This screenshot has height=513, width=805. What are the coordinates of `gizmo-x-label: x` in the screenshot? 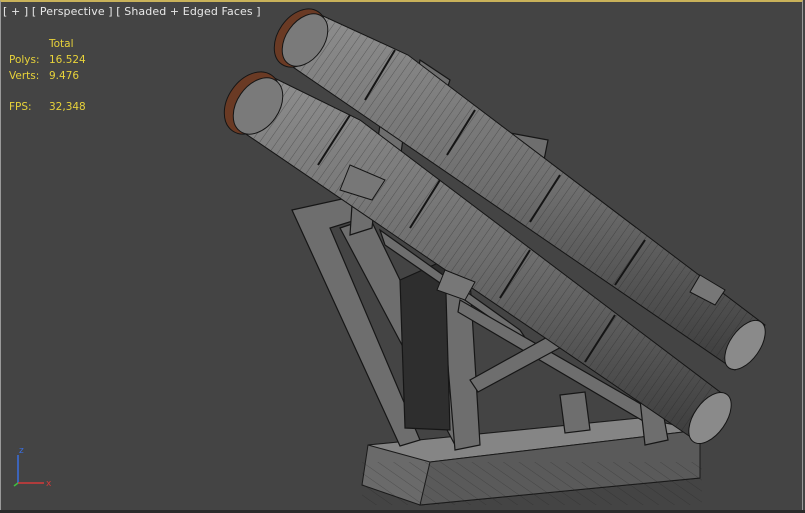 It's located at (49, 483).